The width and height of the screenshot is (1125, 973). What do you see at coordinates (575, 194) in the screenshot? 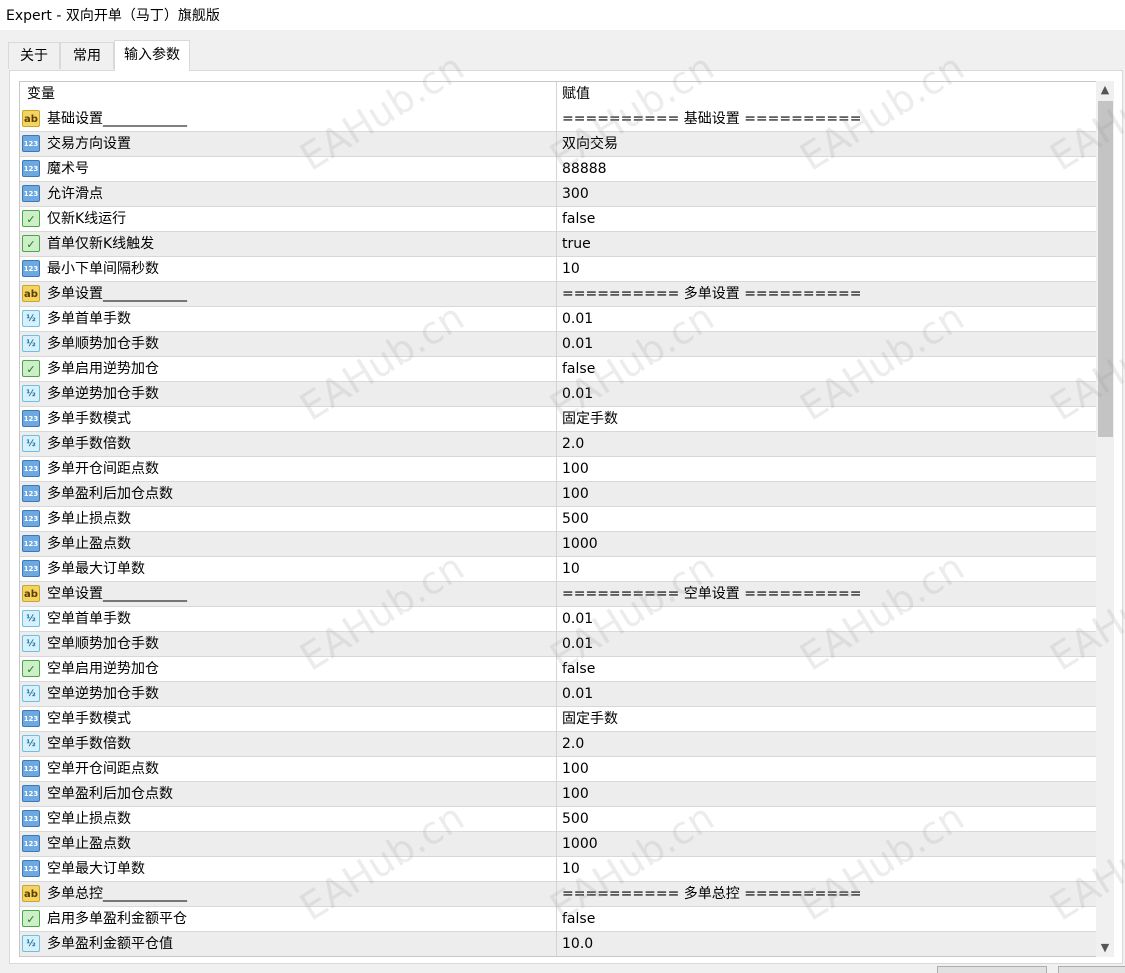
I see `parameter-value: 300` at bounding box center [575, 194].